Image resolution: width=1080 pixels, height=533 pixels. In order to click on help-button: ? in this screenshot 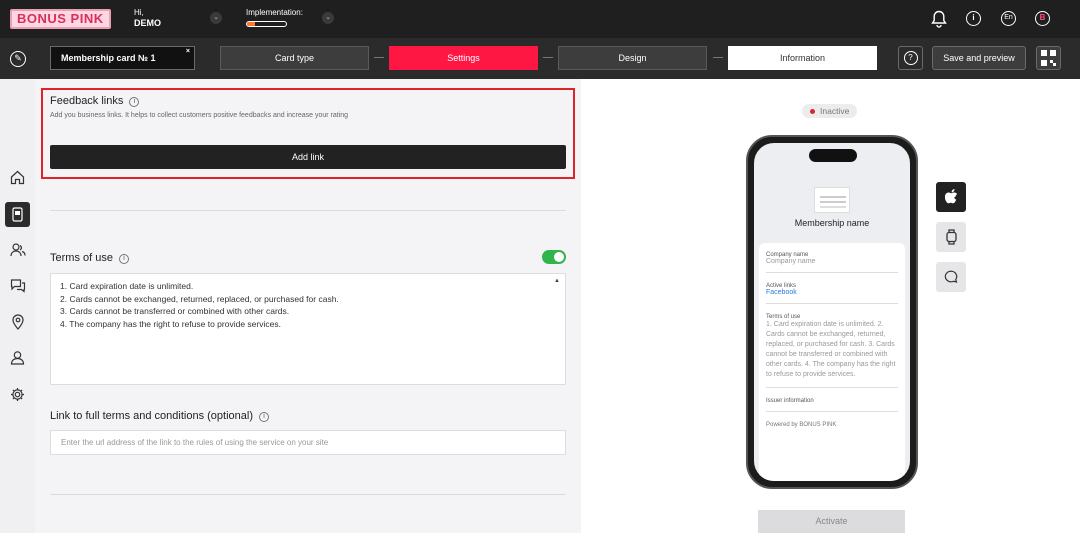, I will do `click(910, 58)`.